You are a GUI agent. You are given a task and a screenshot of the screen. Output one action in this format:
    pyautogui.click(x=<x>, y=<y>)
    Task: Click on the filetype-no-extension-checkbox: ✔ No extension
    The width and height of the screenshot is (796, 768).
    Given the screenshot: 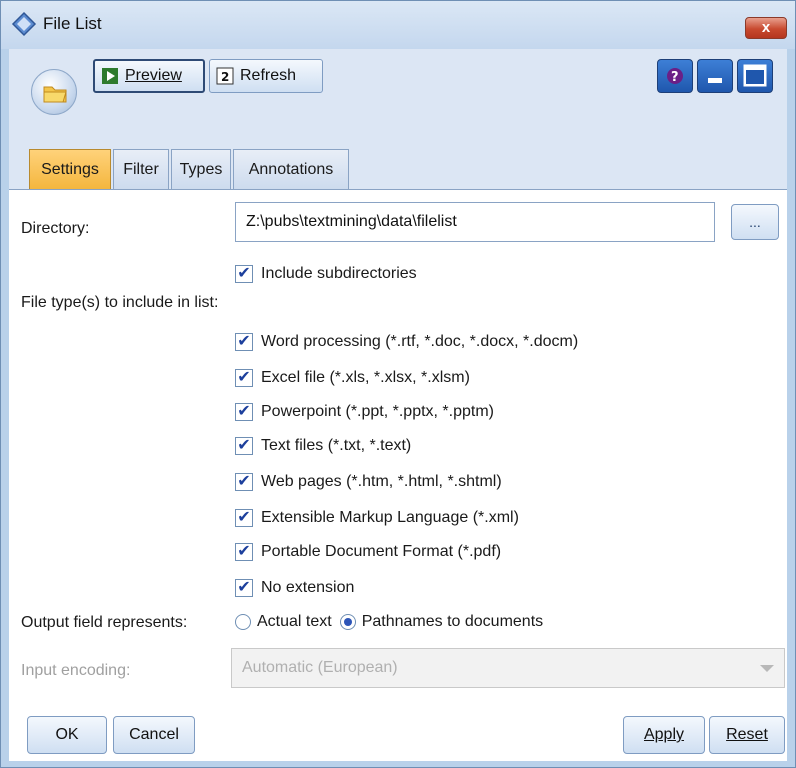 What is the action you would take?
    pyautogui.click(x=294, y=588)
    